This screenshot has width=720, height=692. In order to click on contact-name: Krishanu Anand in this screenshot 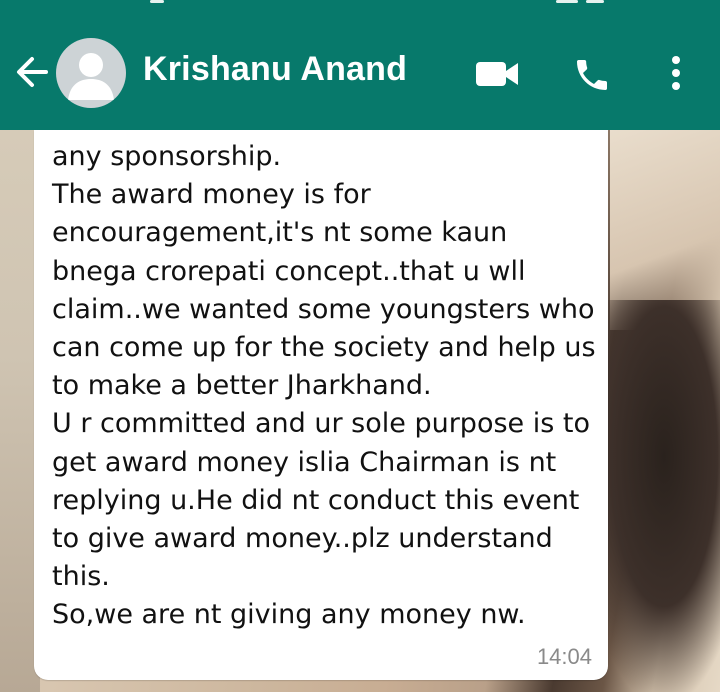, I will do `click(275, 69)`.